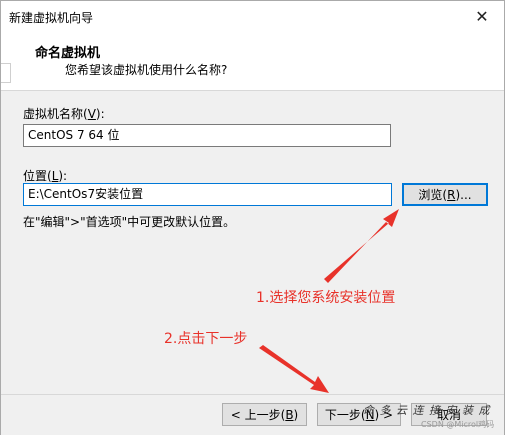 The image size is (505, 435). Describe the element at coordinates (206, 339) in the screenshot. I see `annotation-click-next: 2.点击下一步` at that location.